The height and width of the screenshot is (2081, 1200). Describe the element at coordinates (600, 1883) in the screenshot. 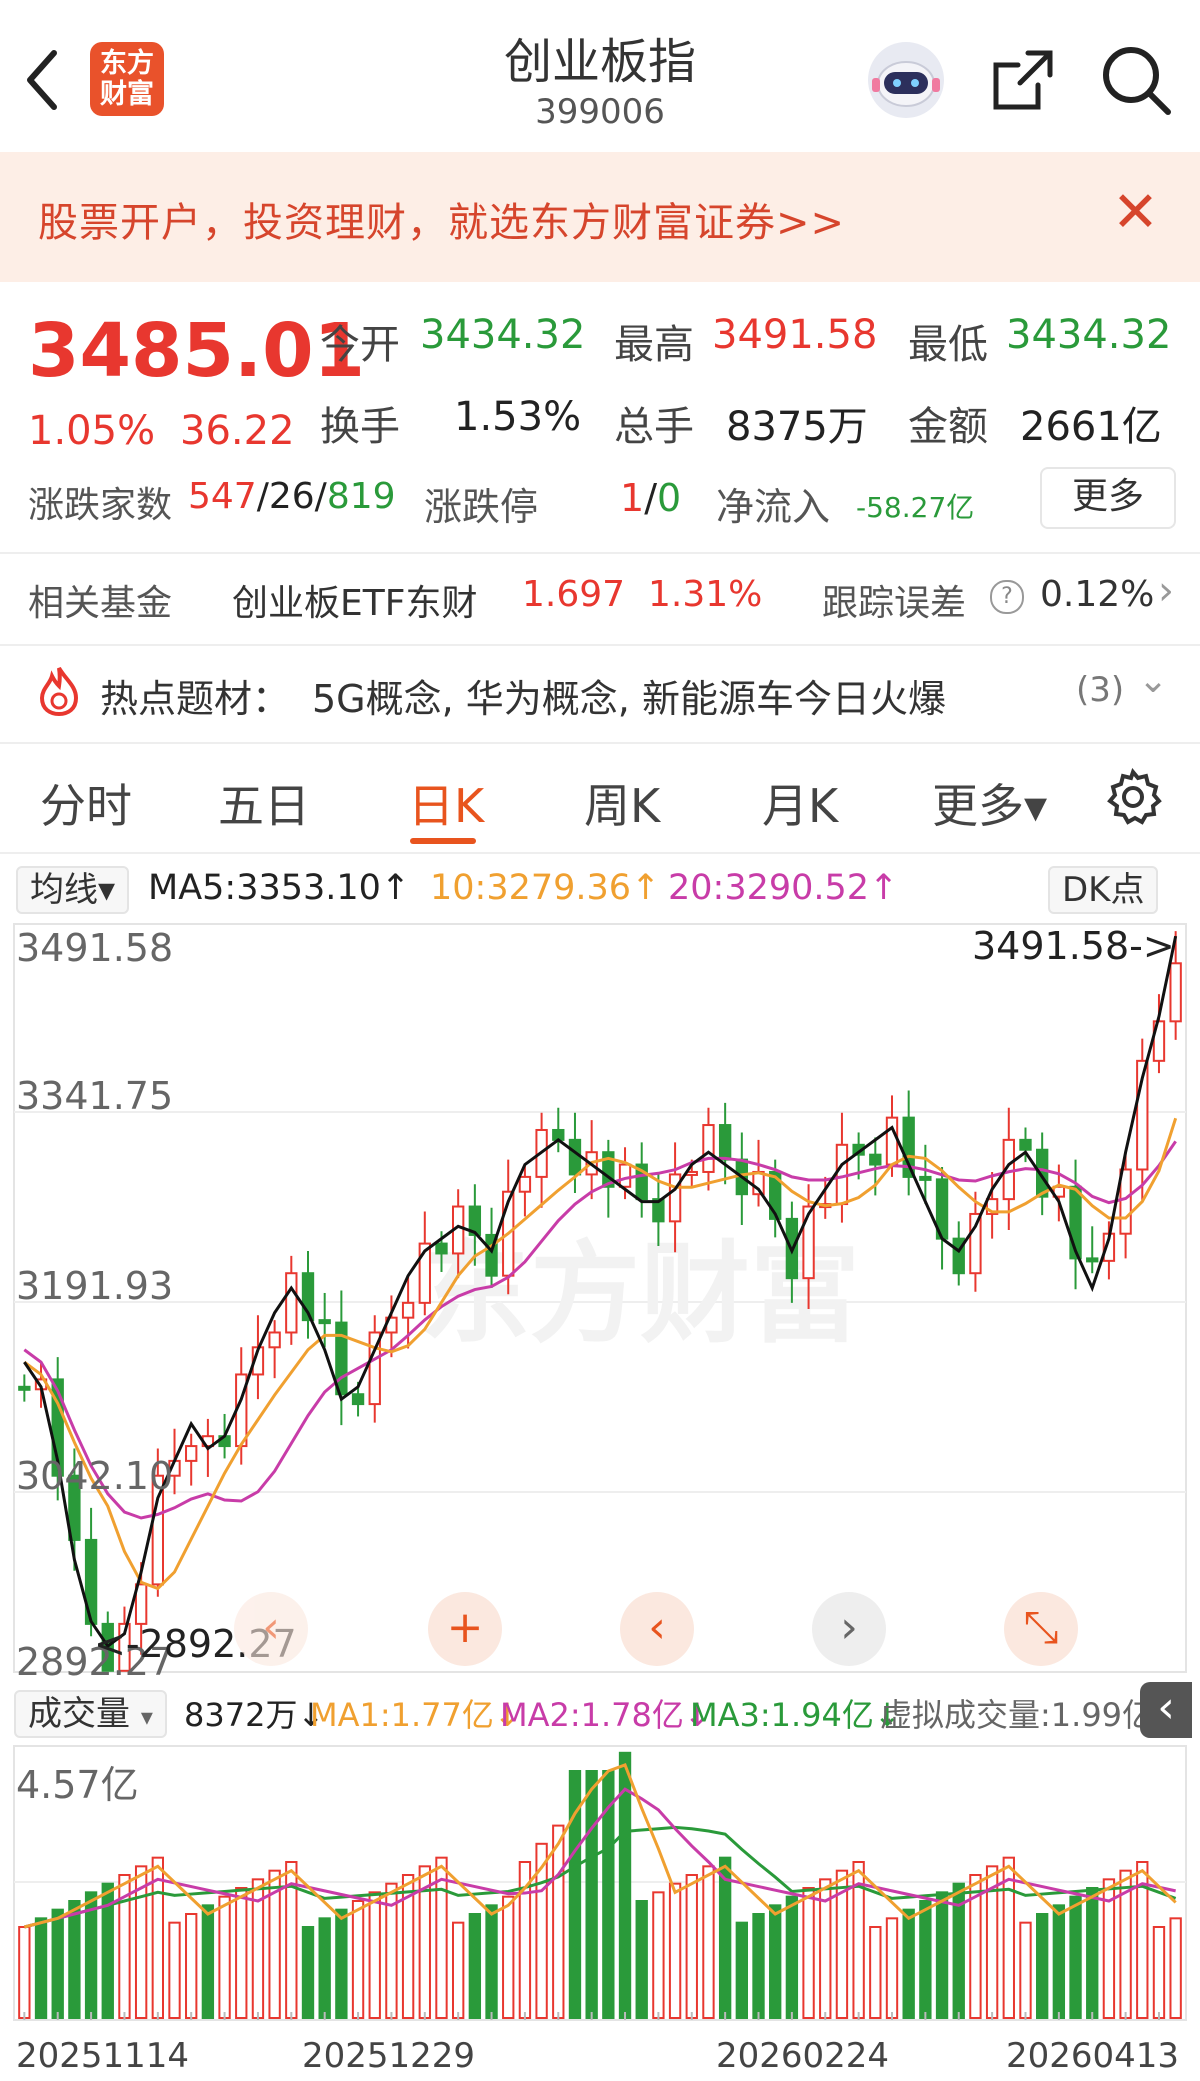

I see `volume-chart` at that location.